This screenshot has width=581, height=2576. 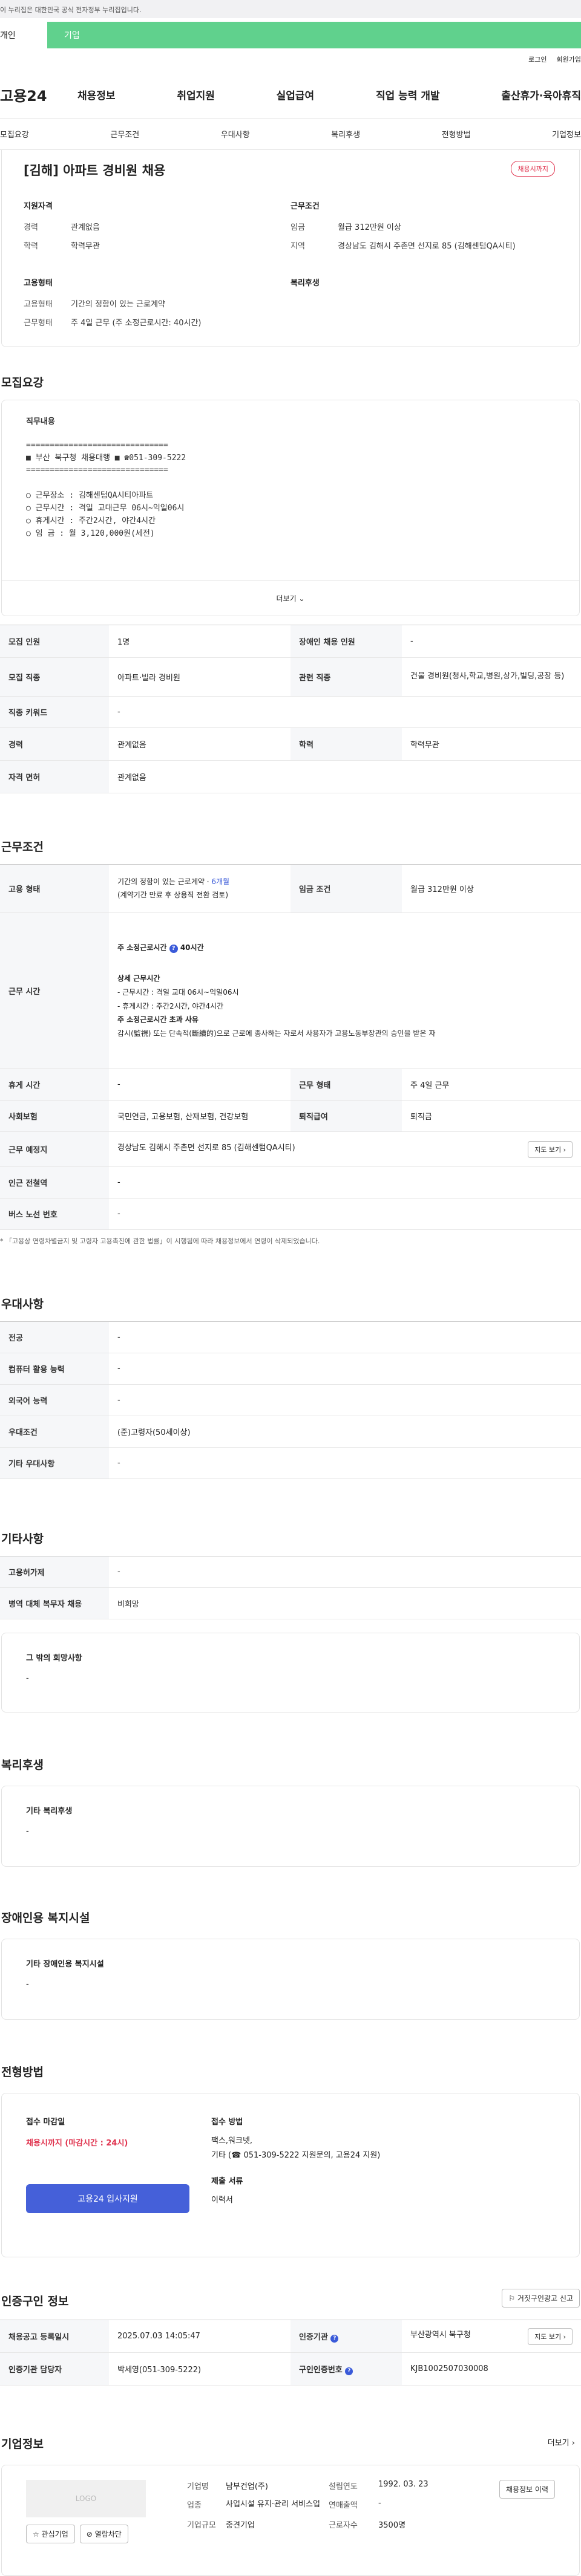 I want to click on pref-section-title: 우대사항, so click(x=22, y=1304).